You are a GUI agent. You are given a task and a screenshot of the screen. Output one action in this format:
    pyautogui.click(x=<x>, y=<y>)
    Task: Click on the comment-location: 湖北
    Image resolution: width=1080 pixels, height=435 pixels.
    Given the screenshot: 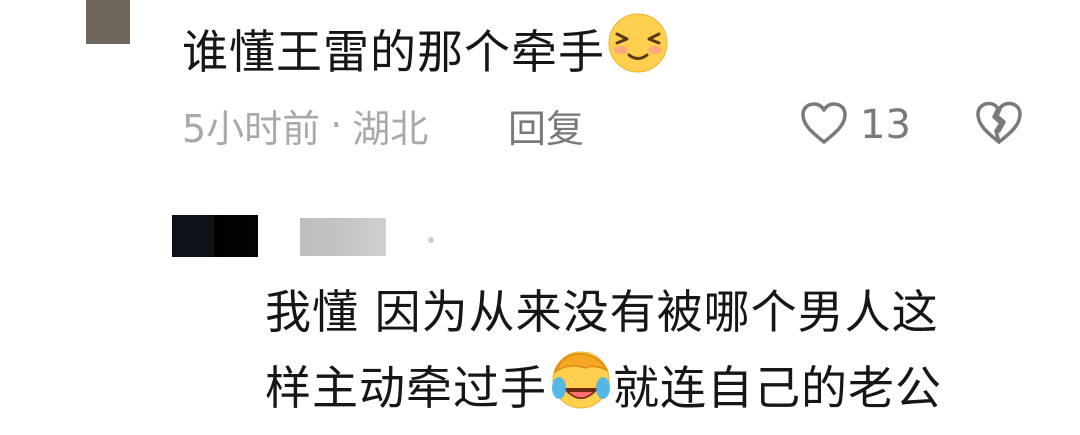 What is the action you would take?
    pyautogui.click(x=390, y=128)
    